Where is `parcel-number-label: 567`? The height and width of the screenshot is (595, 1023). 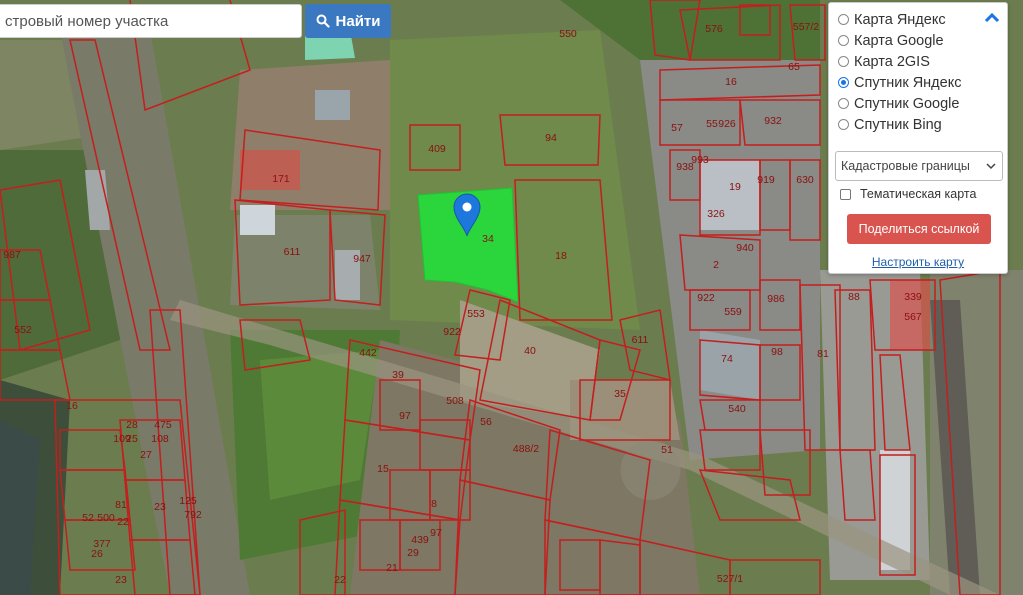
parcel-number-label: 567 is located at coordinates (913, 317).